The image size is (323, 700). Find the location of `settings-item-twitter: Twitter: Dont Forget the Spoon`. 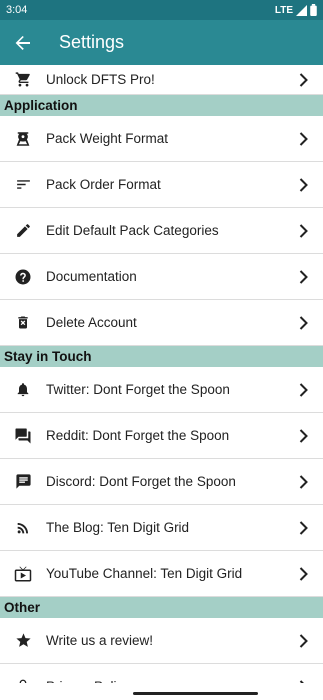

settings-item-twitter: Twitter: Dont Forget the Spoon is located at coordinates (161, 390).